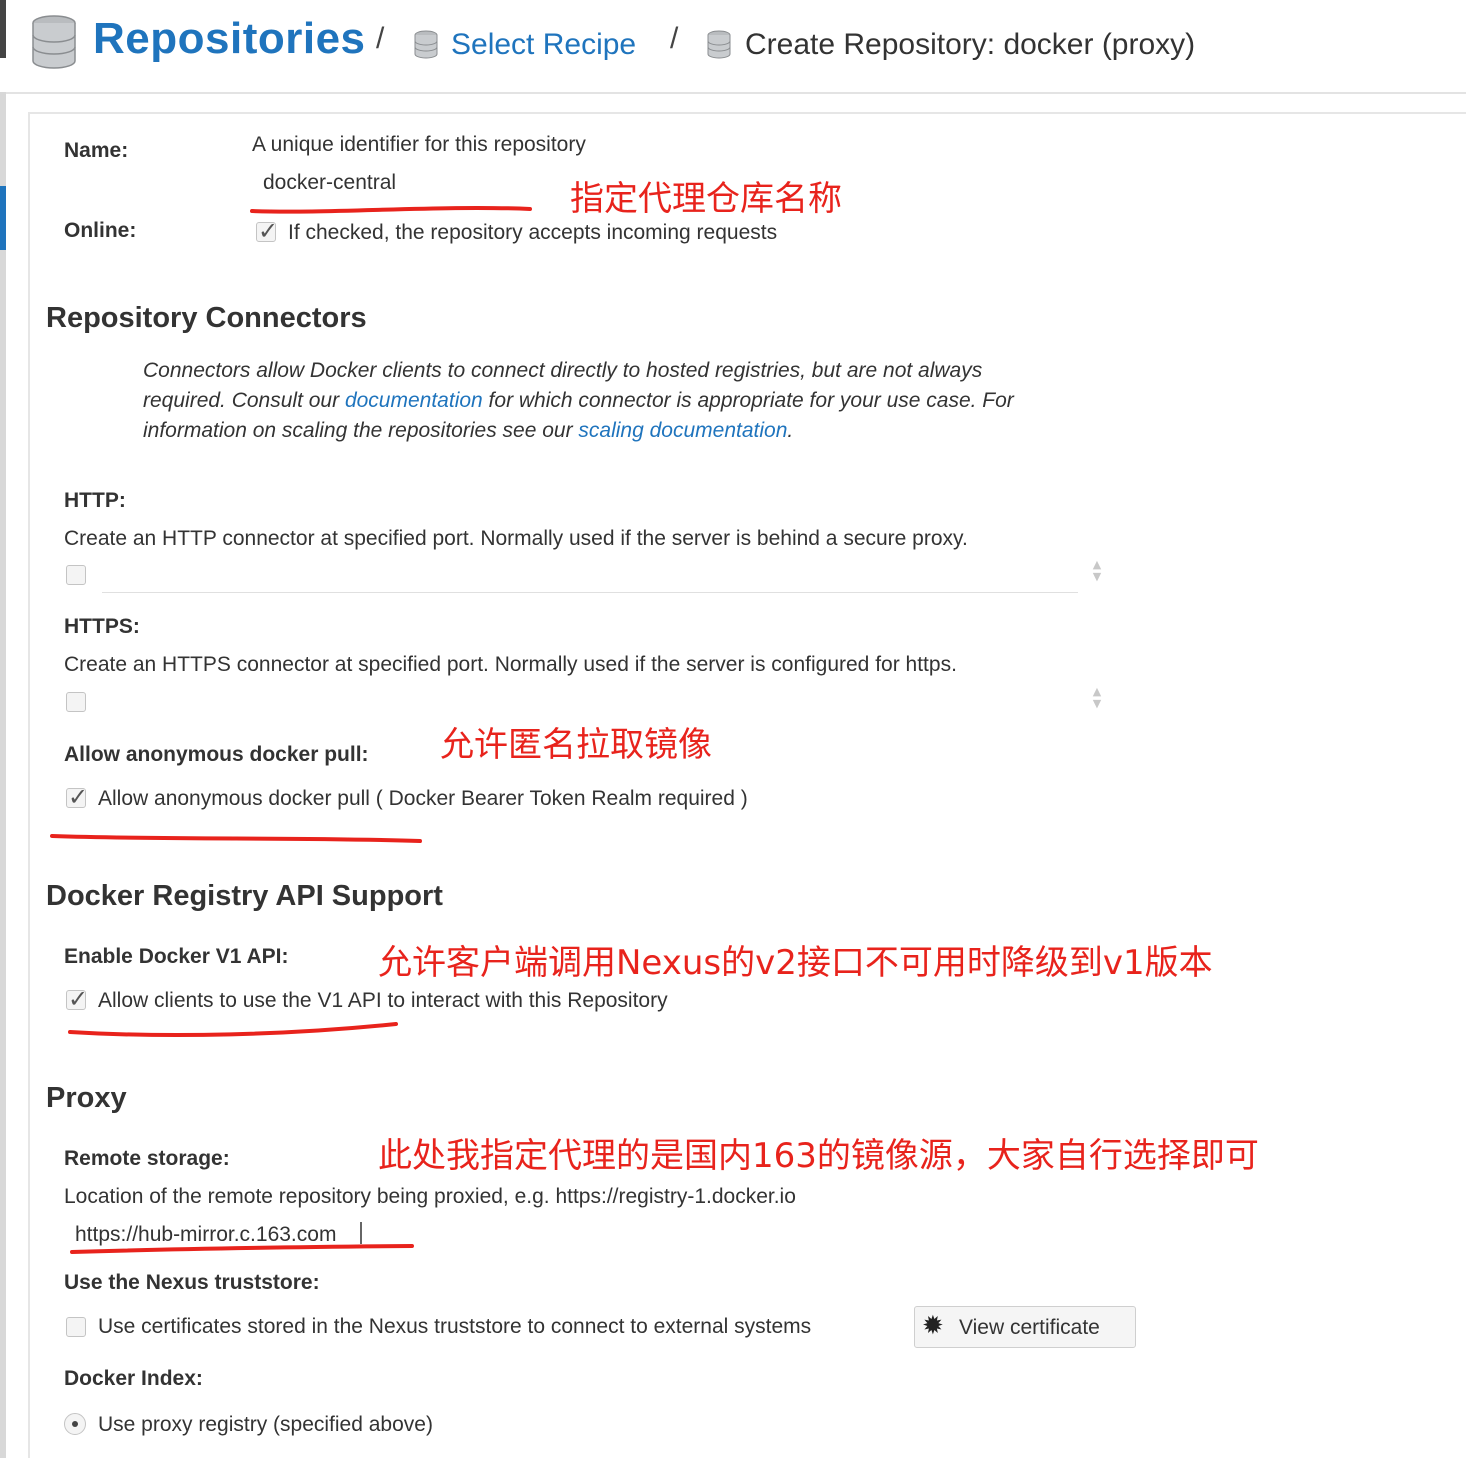  I want to click on truststore-checkbox, so click(76, 1327).